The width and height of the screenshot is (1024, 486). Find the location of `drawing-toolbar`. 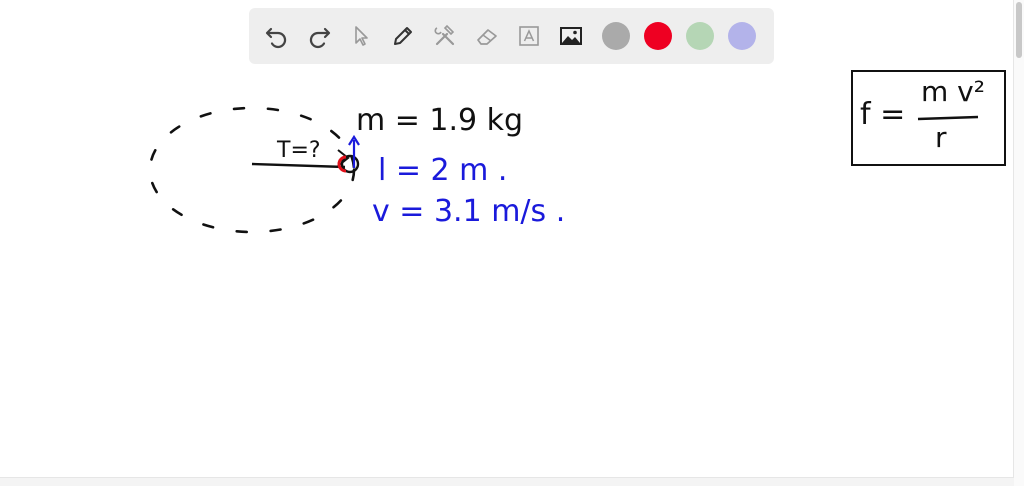

drawing-toolbar is located at coordinates (511, 36).